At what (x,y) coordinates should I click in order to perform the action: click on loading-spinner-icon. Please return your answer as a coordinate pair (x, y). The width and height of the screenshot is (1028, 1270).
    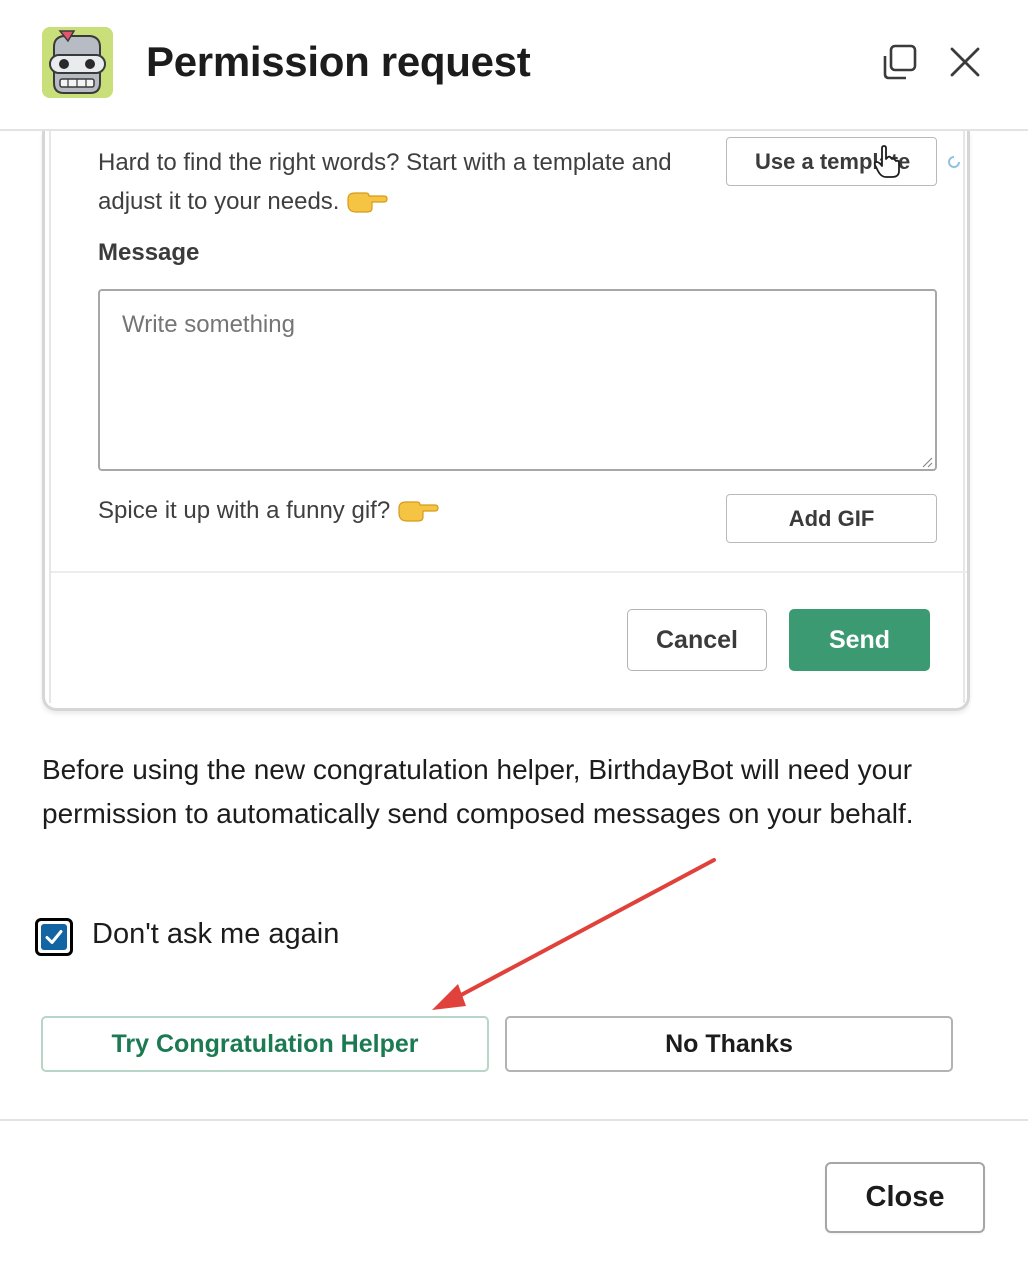
    Looking at the image, I should click on (954, 162).